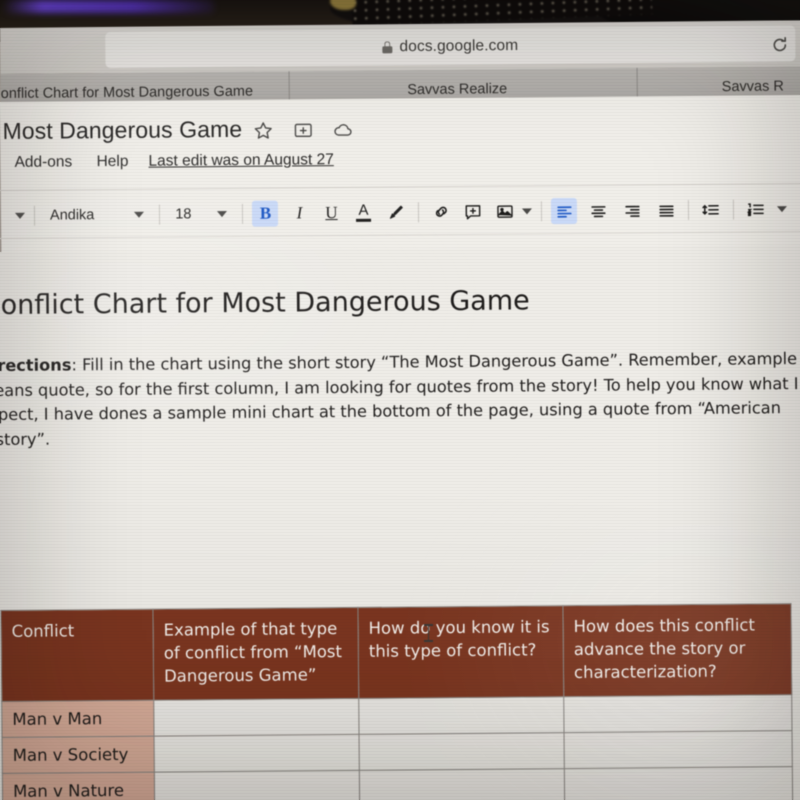 This screenshot has width=800, height=800. Describe the element at coordinates (396, 212) in the screenshot. I see `highlight-pen-icon` at that location.